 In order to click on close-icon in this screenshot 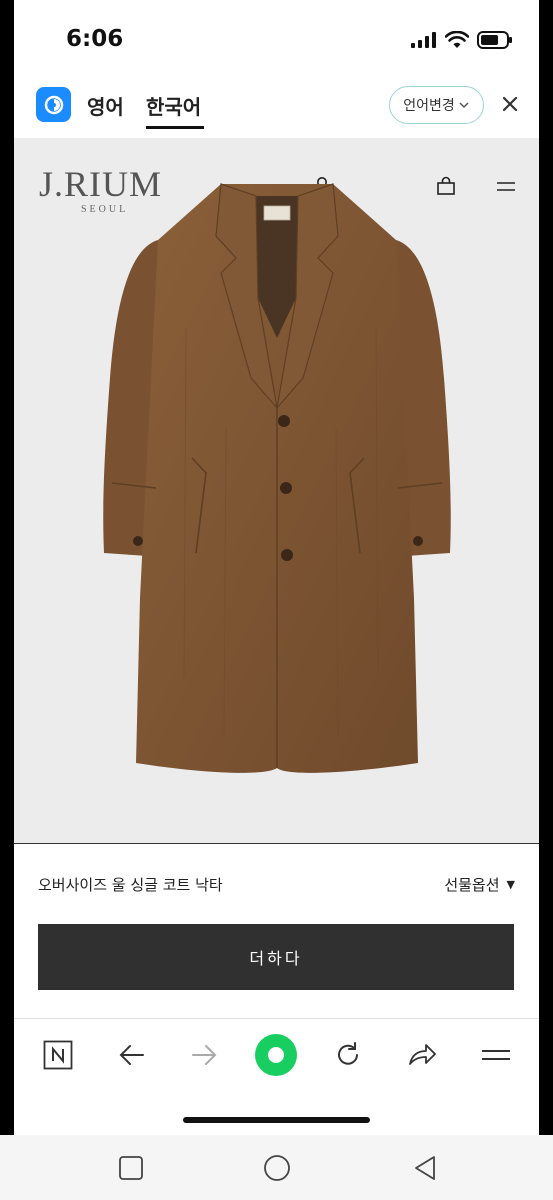, I will do `click(510, 104)`.